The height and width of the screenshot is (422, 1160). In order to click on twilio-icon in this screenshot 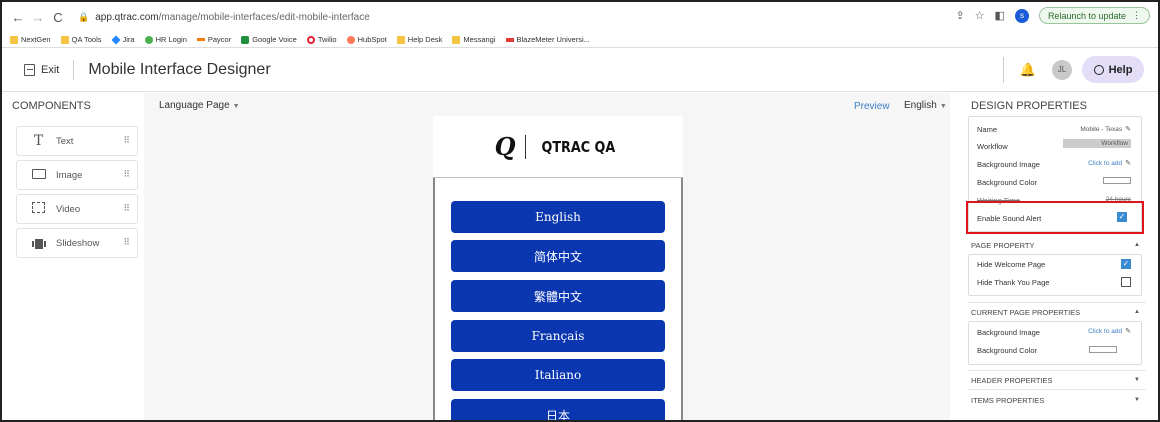, I will do `click(310, 39)`.